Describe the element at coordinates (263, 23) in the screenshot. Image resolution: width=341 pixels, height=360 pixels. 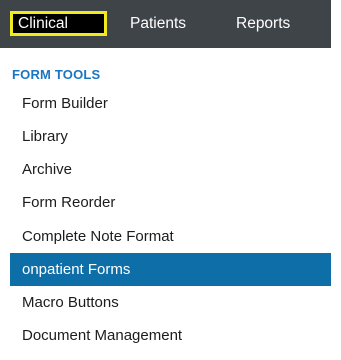
I see `tab-reports: Reports` at that location.